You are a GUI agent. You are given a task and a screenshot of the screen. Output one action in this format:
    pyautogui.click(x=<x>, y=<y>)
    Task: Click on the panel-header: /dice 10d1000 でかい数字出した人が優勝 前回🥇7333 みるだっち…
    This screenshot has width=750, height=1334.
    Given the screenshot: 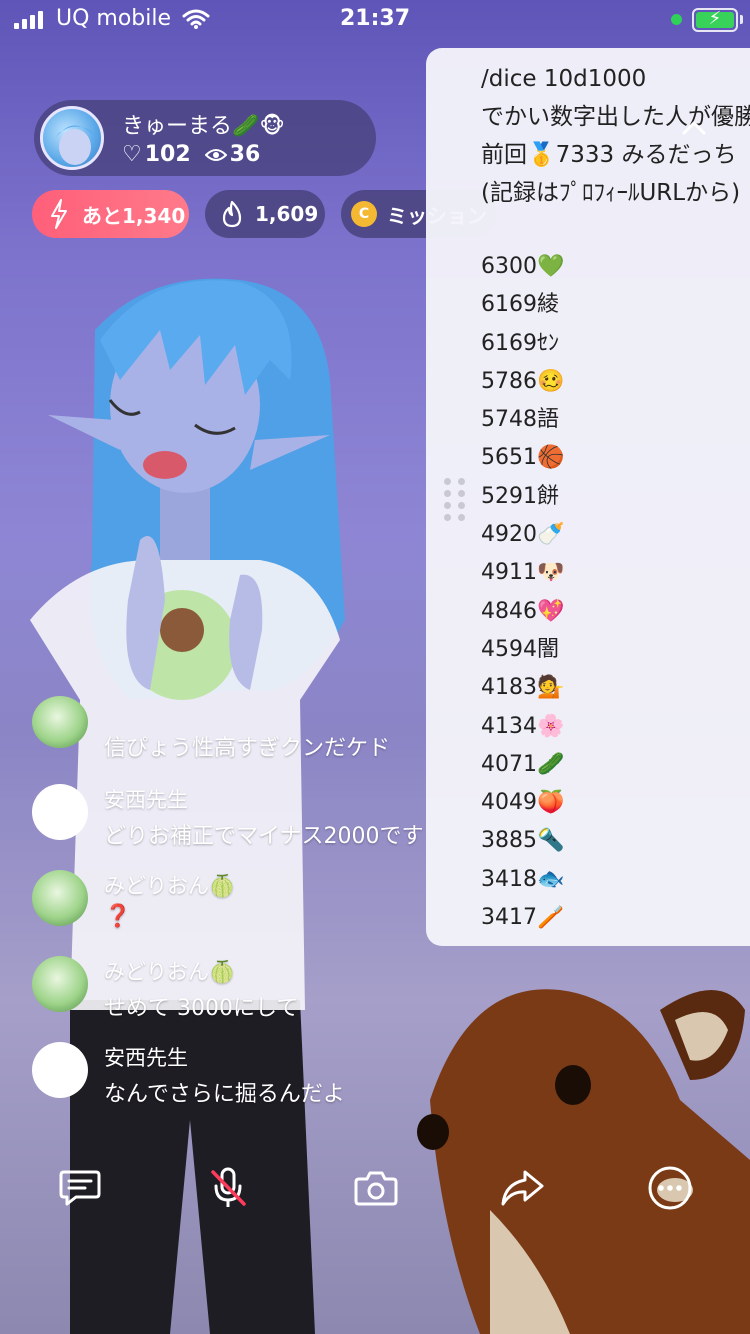 What is the action you would take?
    pyautogui.click(x=615, y=136)
    